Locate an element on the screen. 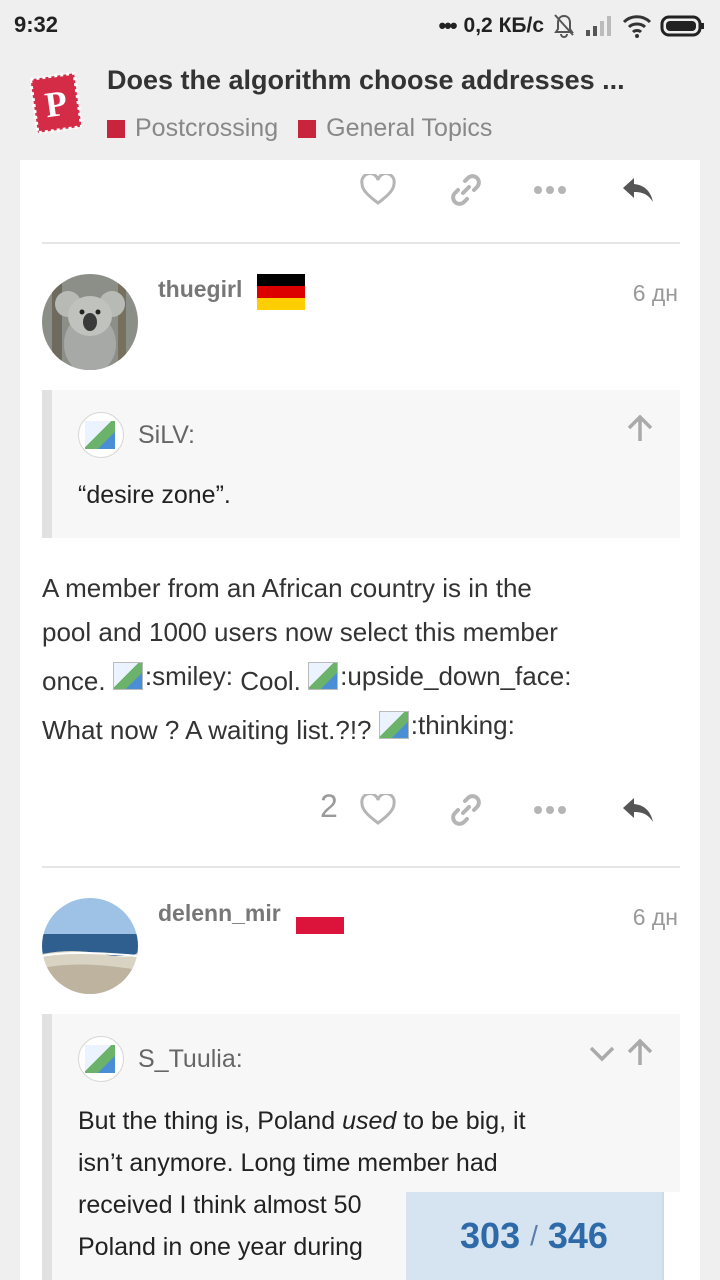  text-fragment: What now ? A waiting list.?!? is located at coordinates (207, 730).